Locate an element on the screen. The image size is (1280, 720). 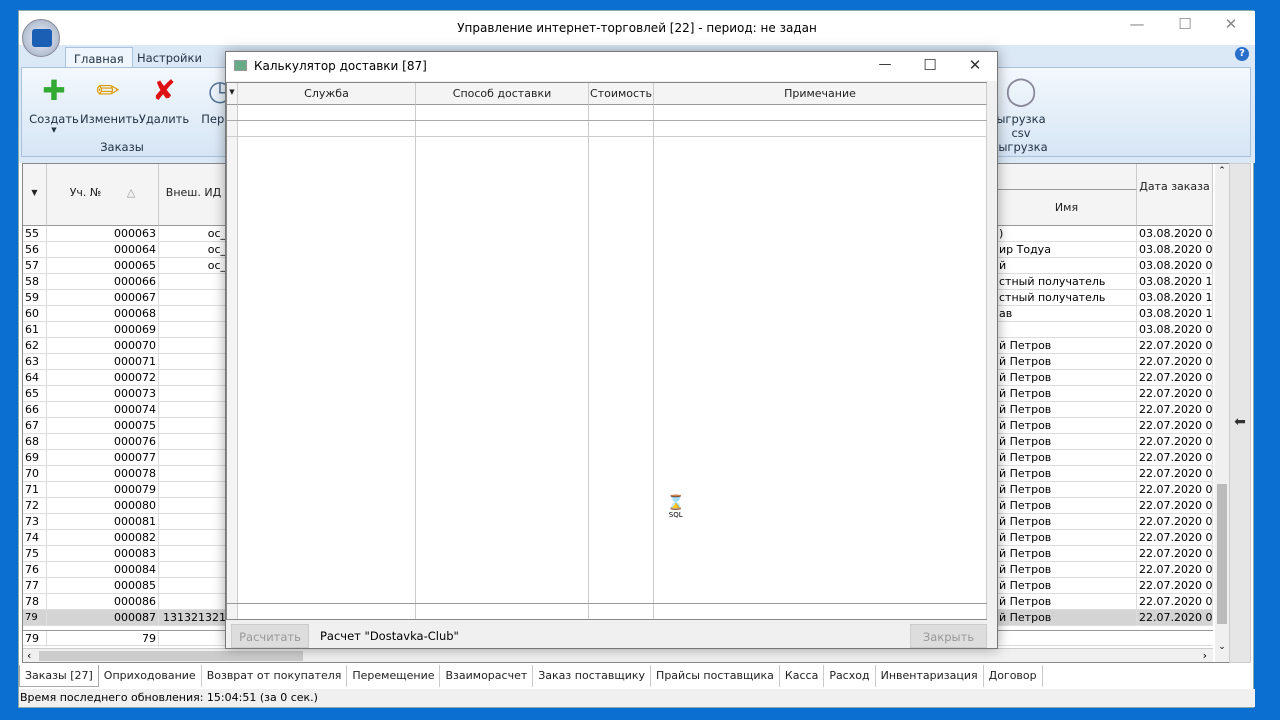
header-method: Способ доставки is located at coordinates (502, 94).